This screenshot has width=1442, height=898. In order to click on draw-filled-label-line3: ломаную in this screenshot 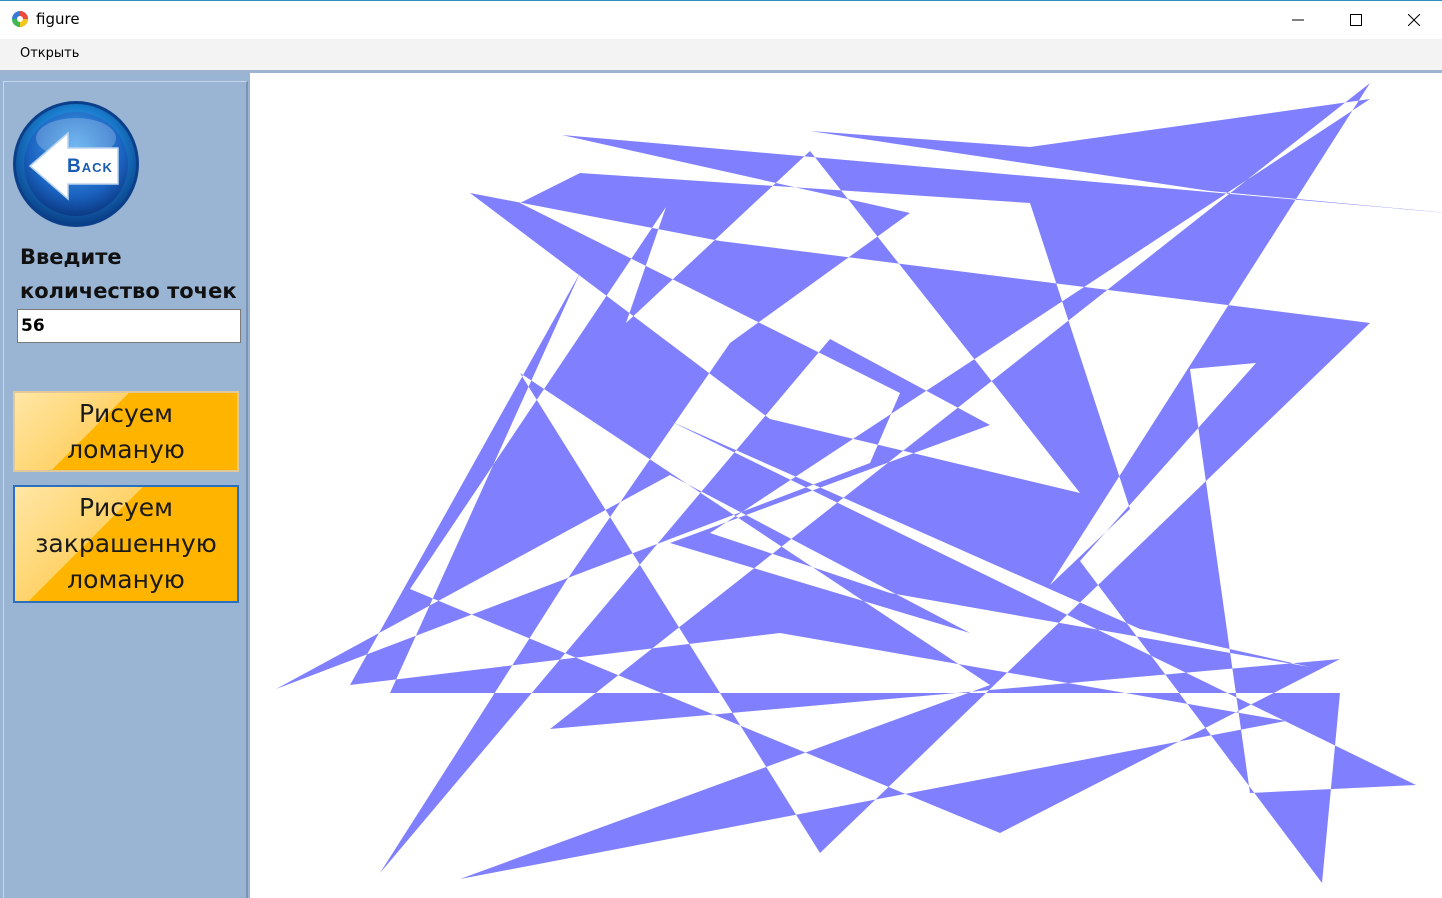, I will do `click(126, 579)`.